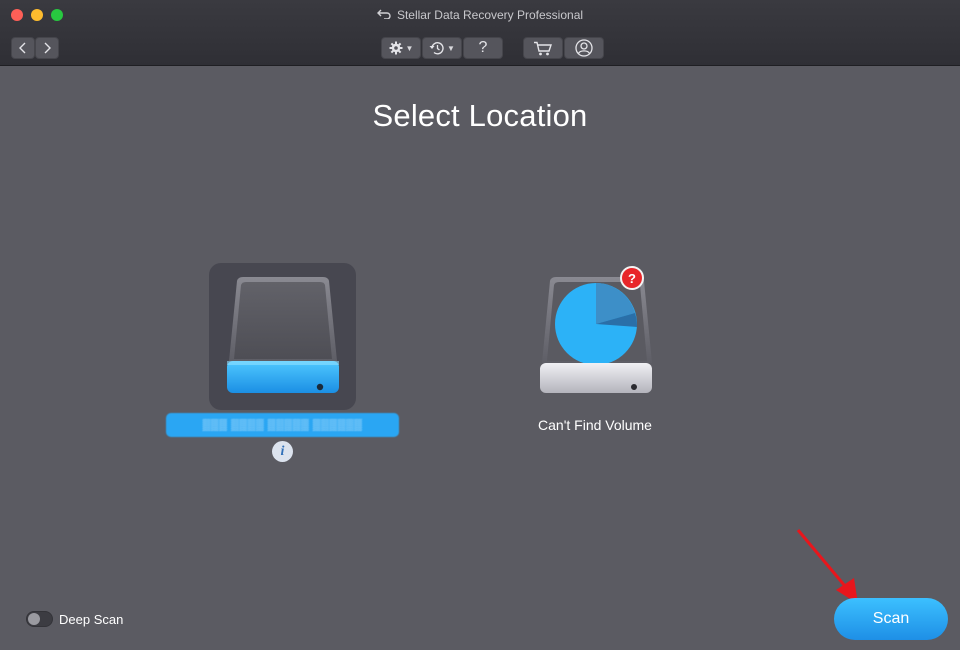 This screenshot has width=960, height=650. I want to click on nav-forward-button, so click(47, 48).